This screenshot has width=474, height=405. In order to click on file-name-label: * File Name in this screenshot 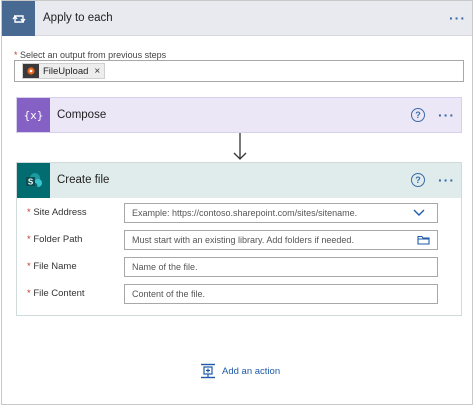, I will do `click(52, 266)`.